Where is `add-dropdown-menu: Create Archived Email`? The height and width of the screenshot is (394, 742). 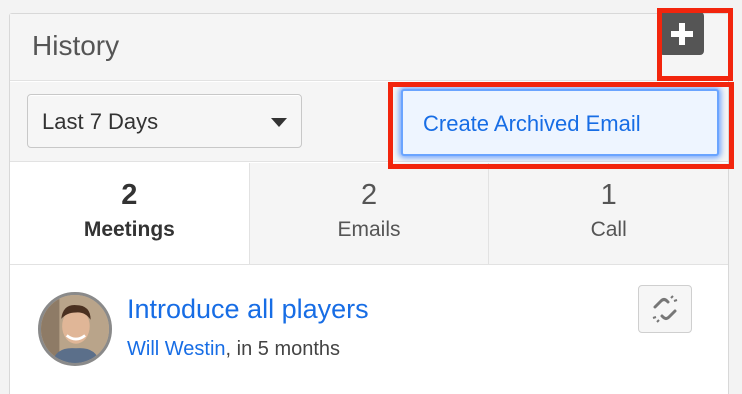
add-dropdown-menu: Create Archived Email is located at coordinates (560, 122).